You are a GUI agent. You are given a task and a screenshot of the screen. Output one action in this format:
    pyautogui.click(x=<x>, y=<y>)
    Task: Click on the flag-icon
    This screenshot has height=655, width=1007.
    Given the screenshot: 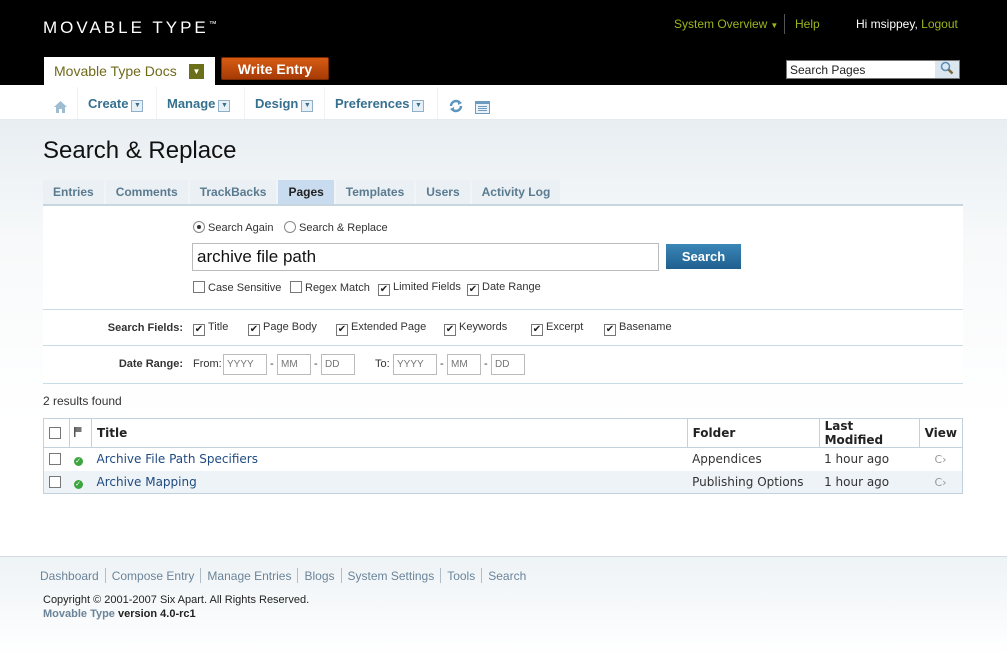 What is the action you would take?
    pyautogui.click(x=78, y=432)
    